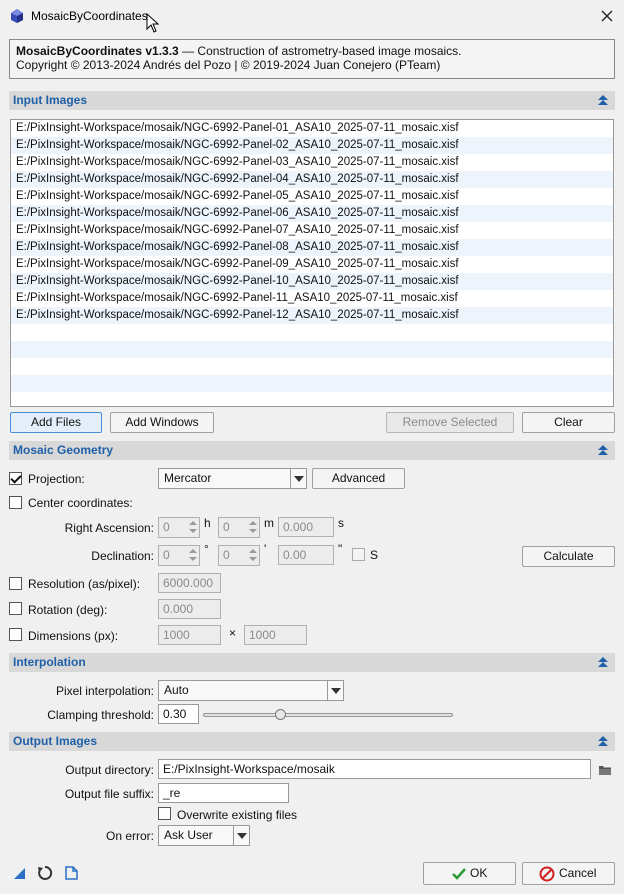 This screenshot has height=894, width=624. I want to click on resolution-field: 6000.000, so click(189, 583).